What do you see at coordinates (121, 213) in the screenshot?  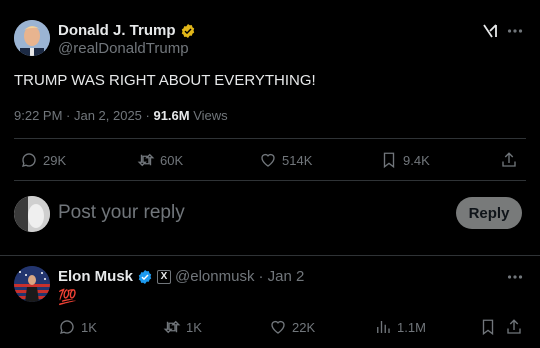 I see `reply-input: Post your reply` at bounding box center [121, 213].